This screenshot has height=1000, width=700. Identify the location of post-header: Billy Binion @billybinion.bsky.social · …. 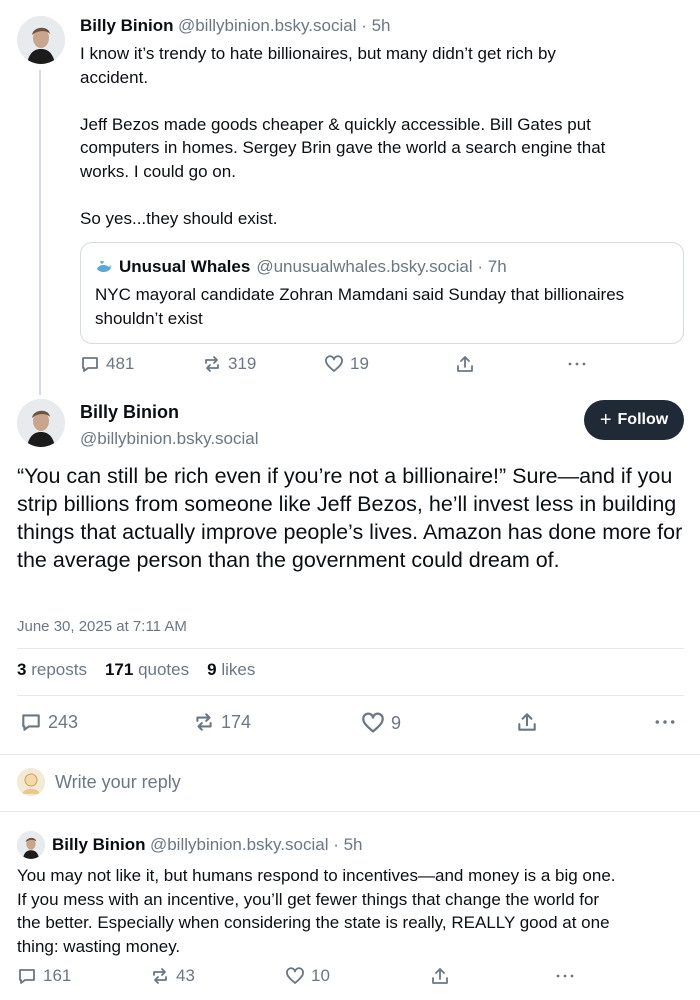
(235, 26).